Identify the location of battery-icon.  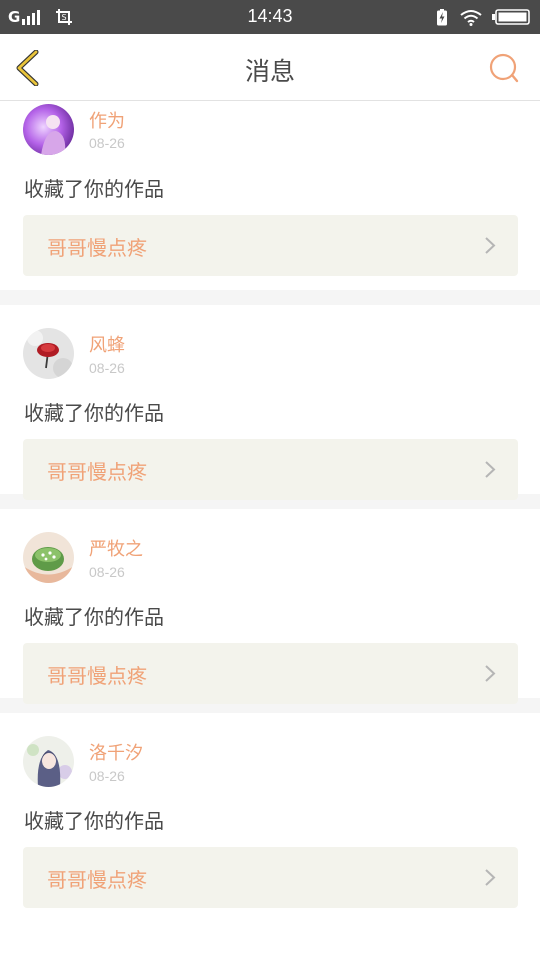
(511, 17).